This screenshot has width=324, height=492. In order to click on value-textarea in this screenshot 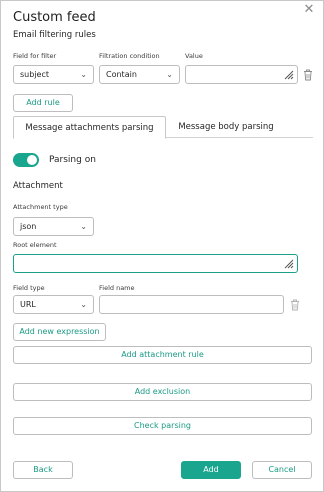, I will do `click(241, 74)`.